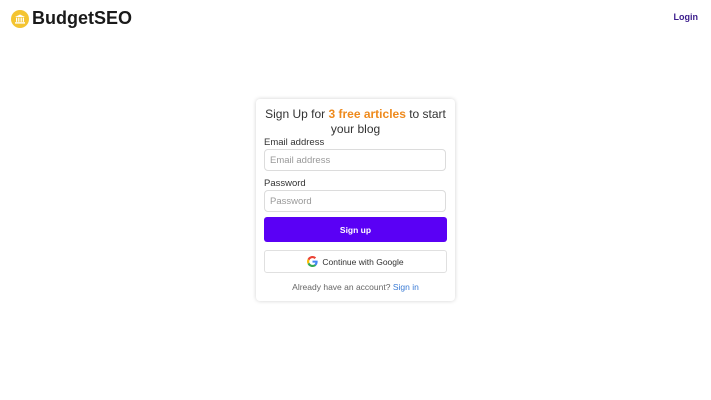  I want to click on brand-link: BudgetSEO, so click(71, 18).